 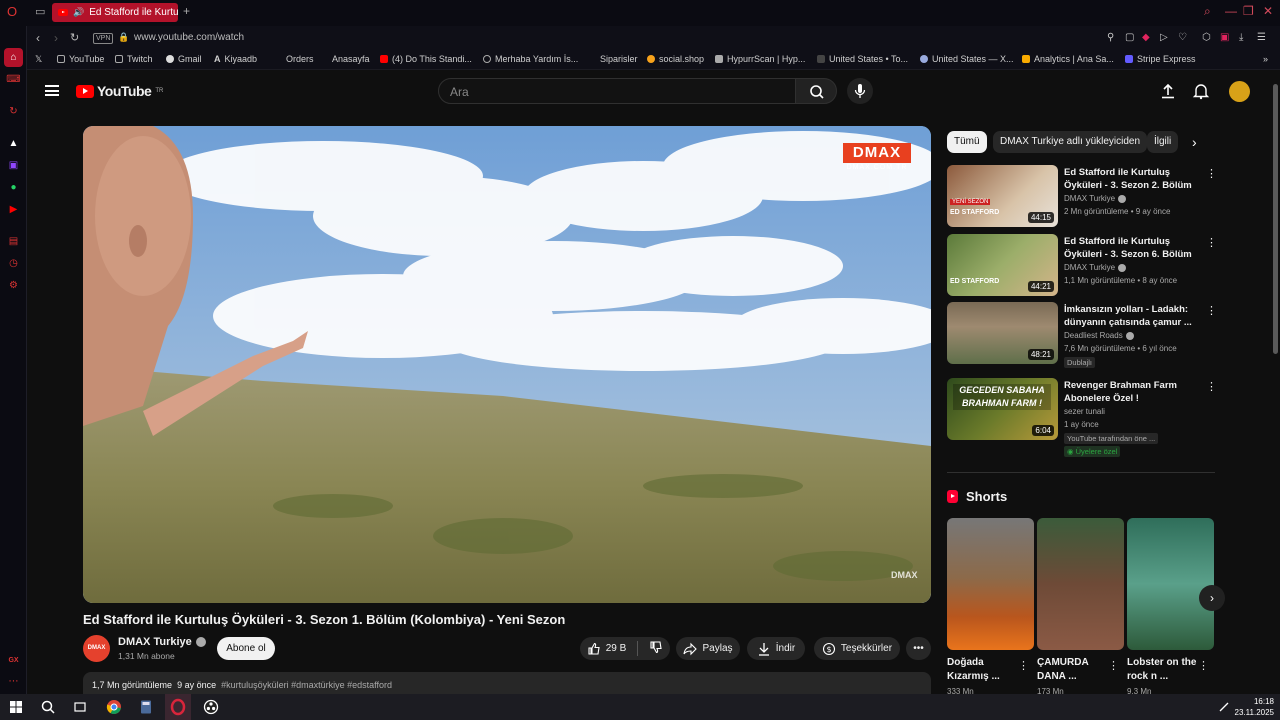 What do you see at coordinates (40, 11) in the screenshot?
I see `tab-manager-icon: ▭` at bounding box center [40, 11].